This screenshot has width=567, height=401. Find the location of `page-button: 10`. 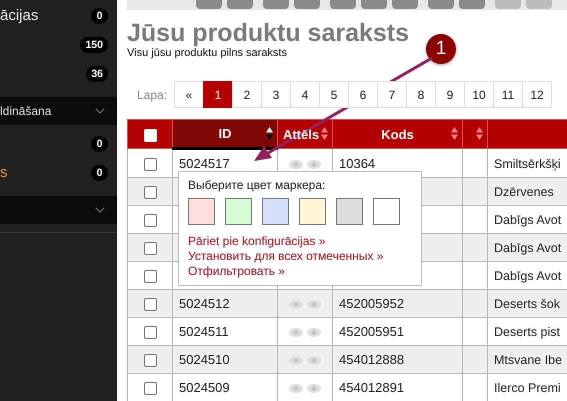

page-button: 10 is located at coordinates (479, 94).